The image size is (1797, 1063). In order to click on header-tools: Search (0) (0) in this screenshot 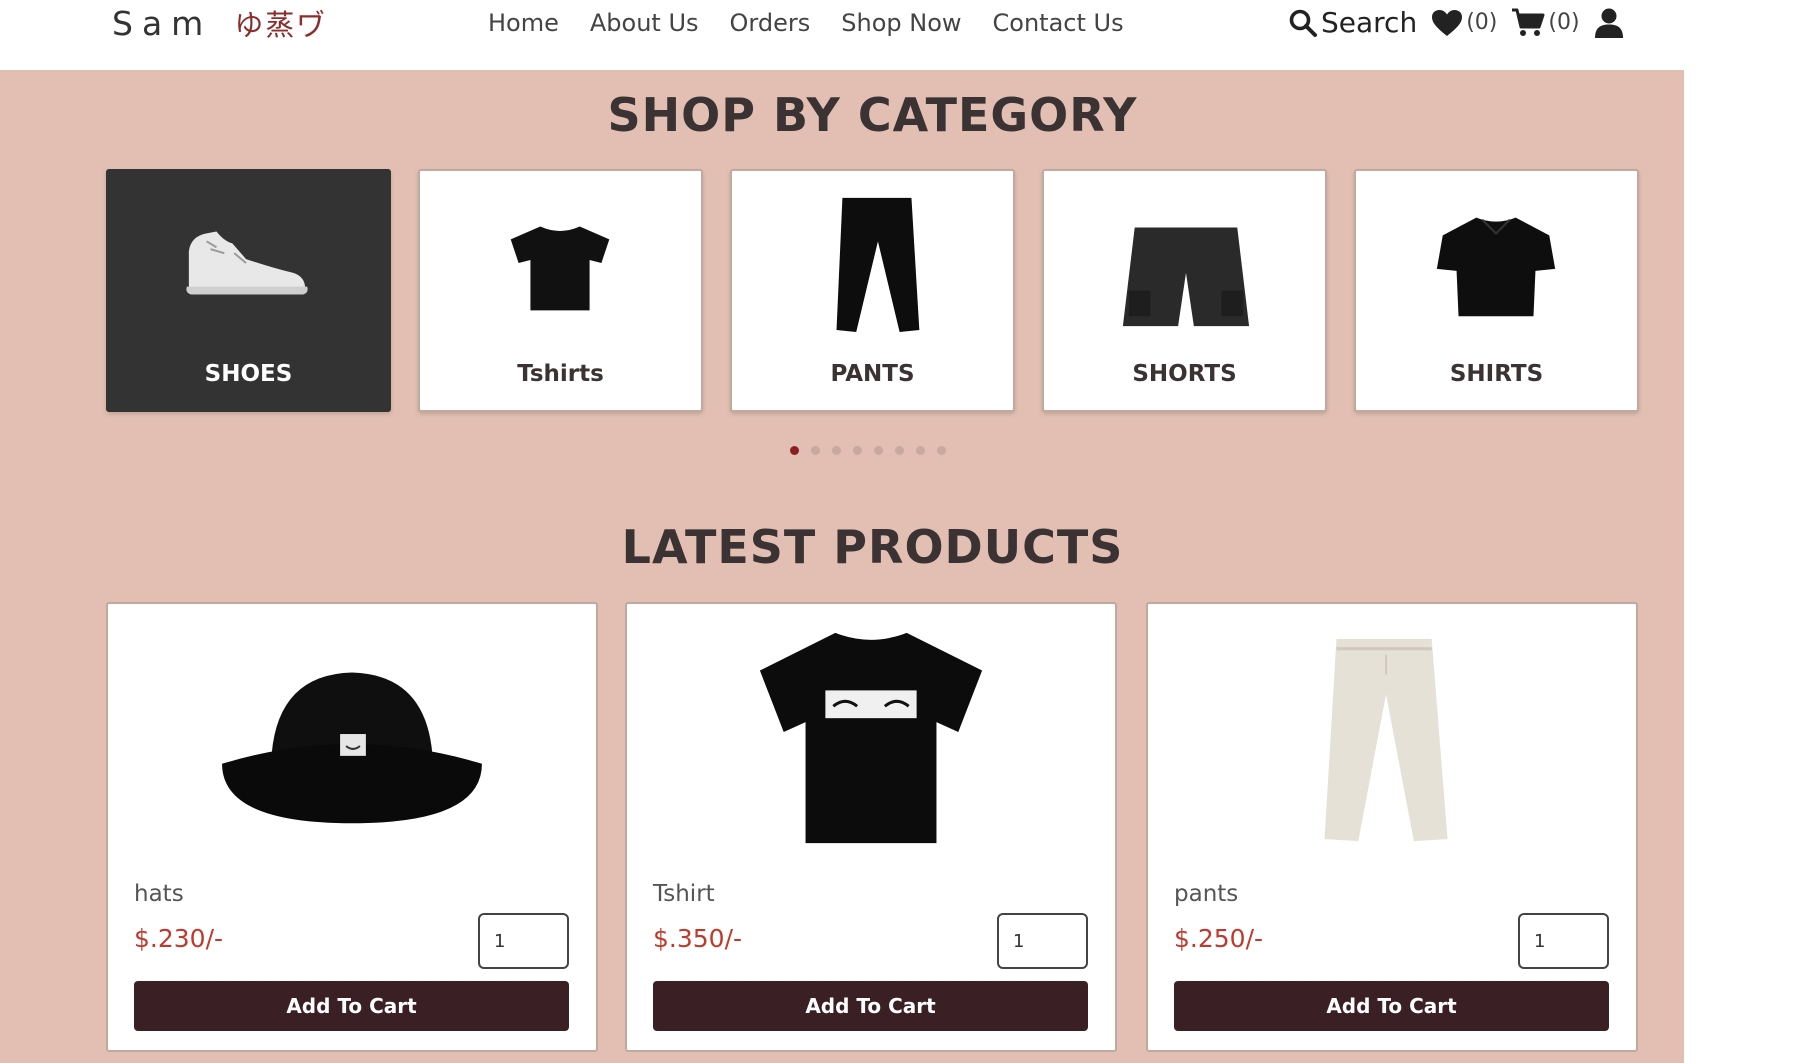, I will do `click(1456, 22)`.